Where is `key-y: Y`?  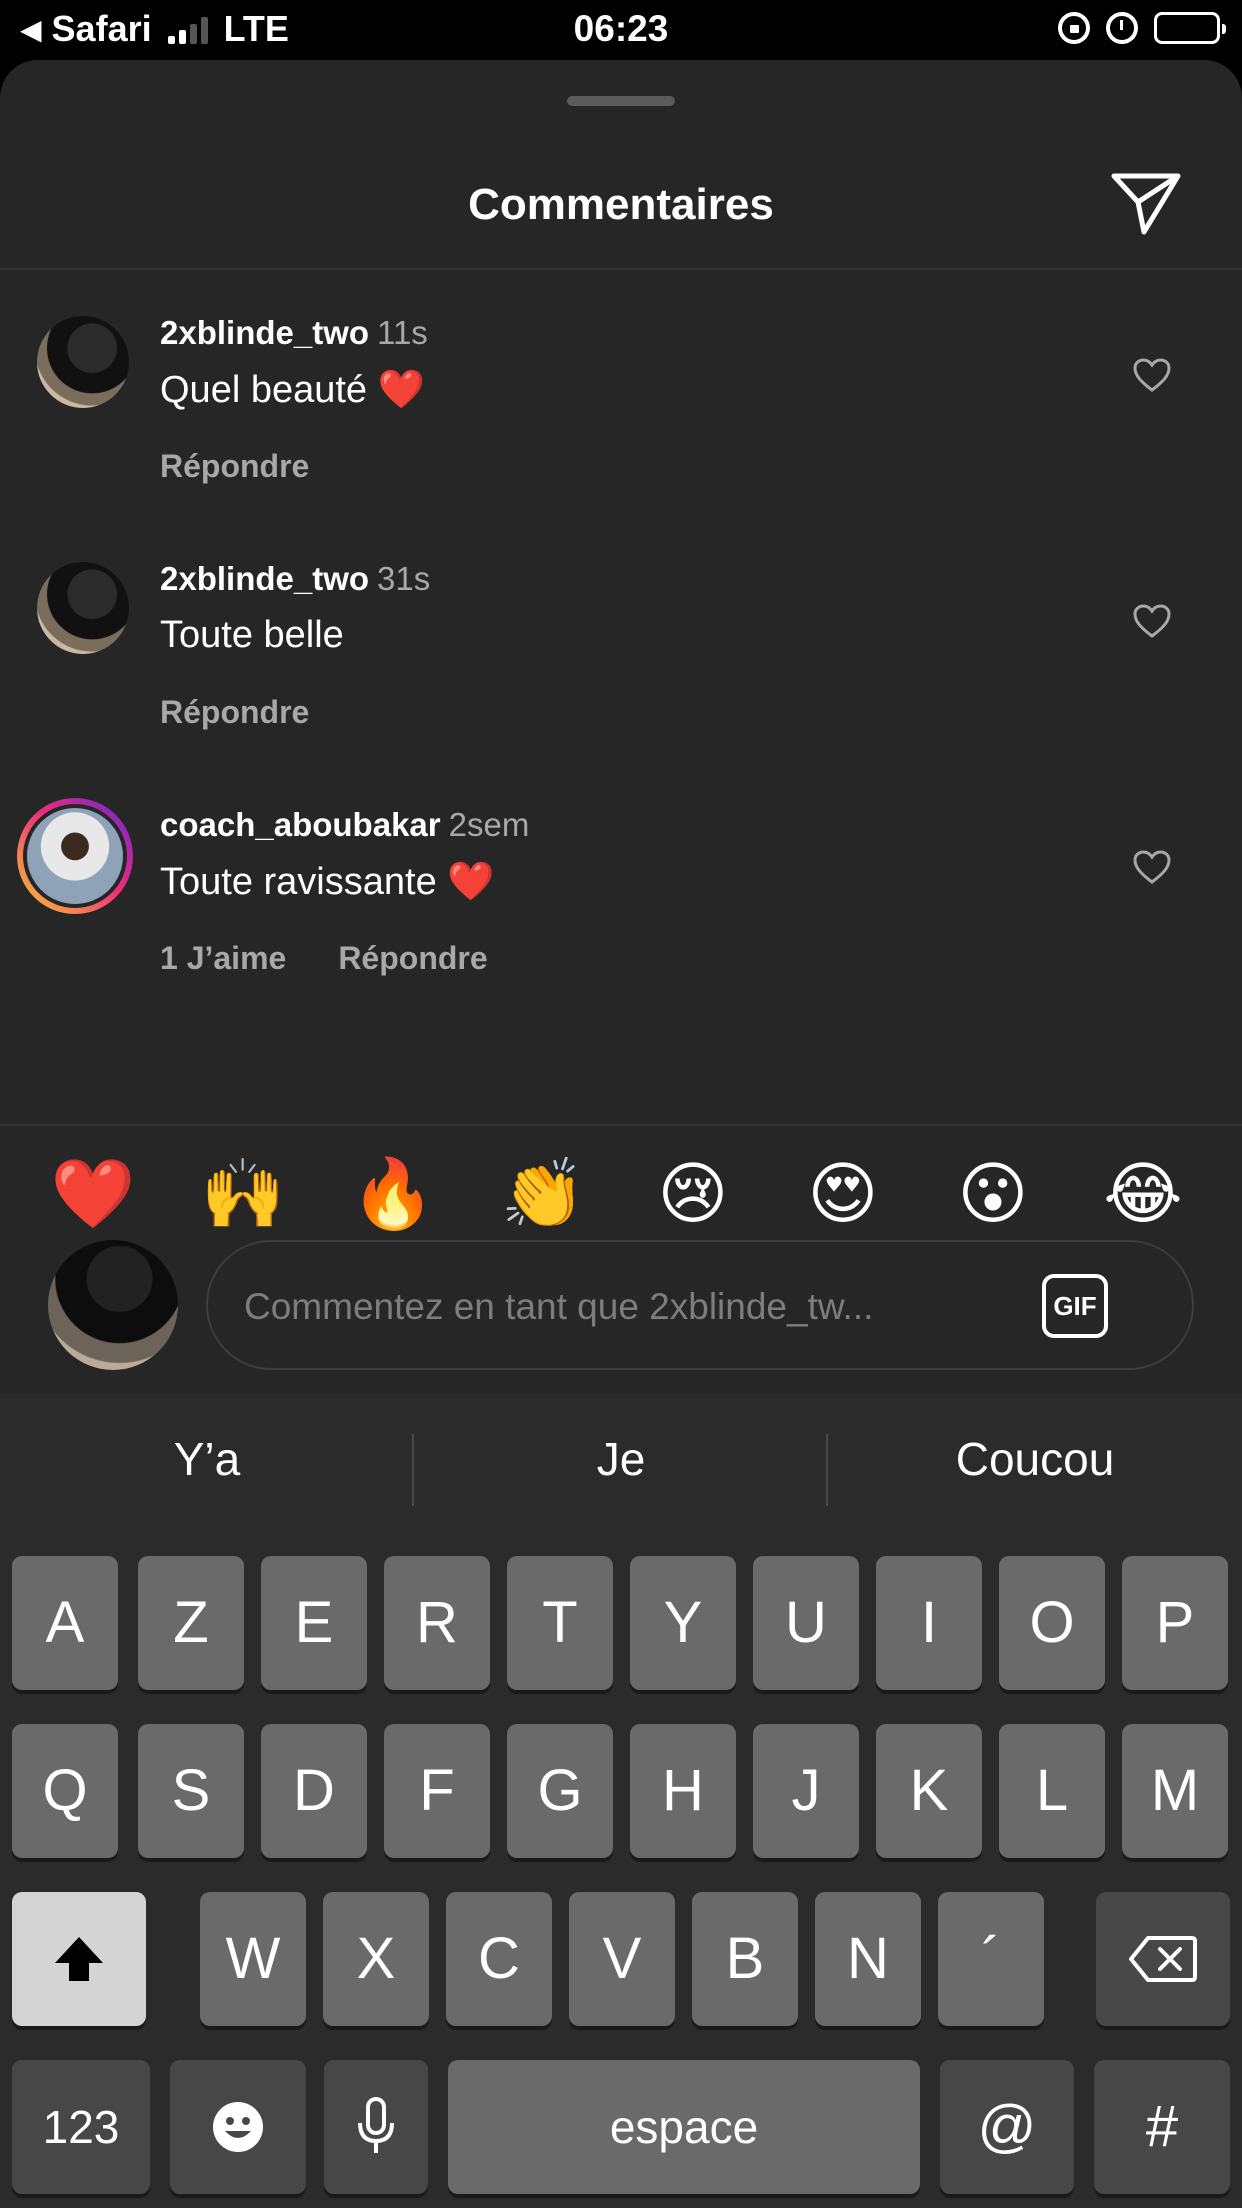
key-y: Y is located at coordinates (683, 1623).